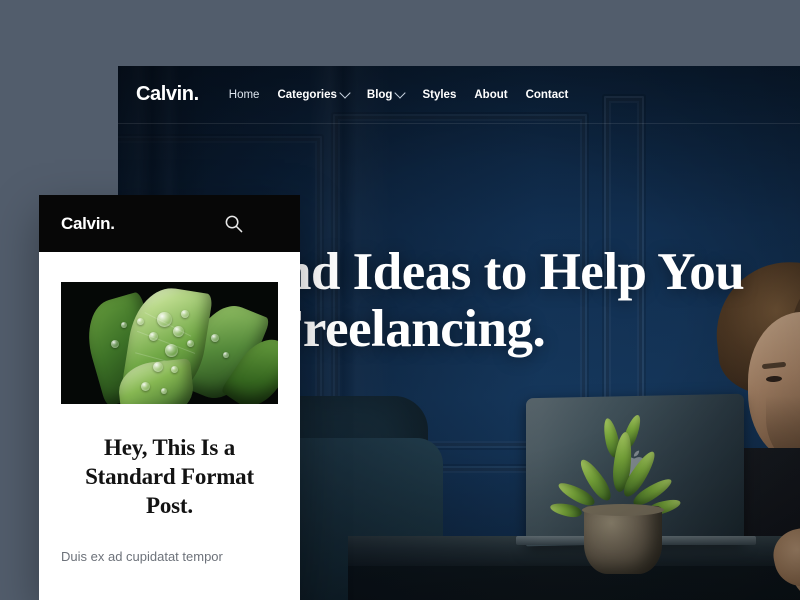 The image size is (800, 600). I want to click on hamburger-menu-icon, so click(267, 224).